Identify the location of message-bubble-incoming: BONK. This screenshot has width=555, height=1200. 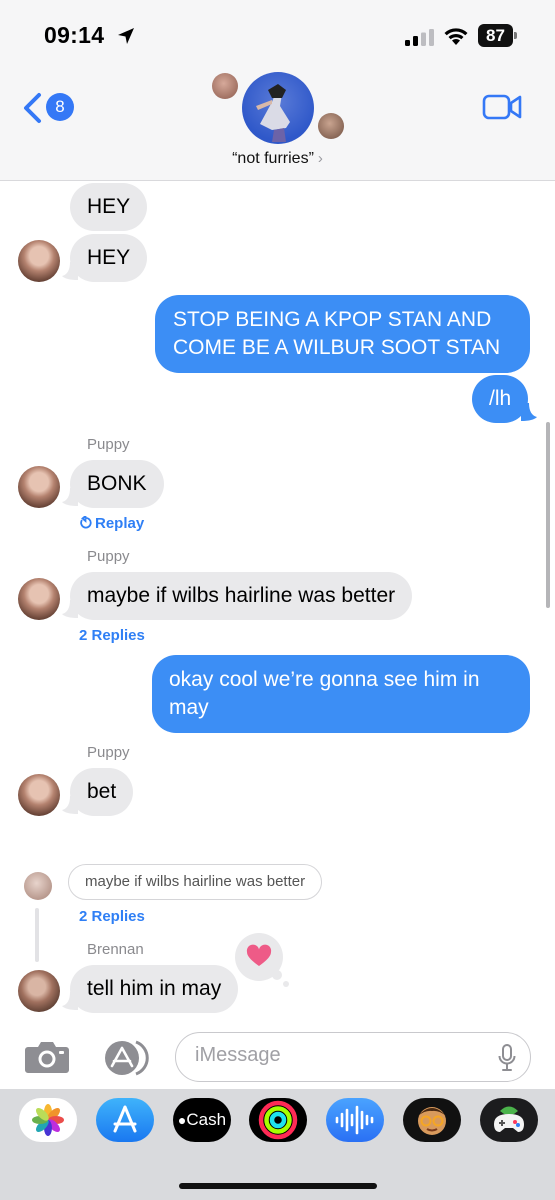
(117, 484).